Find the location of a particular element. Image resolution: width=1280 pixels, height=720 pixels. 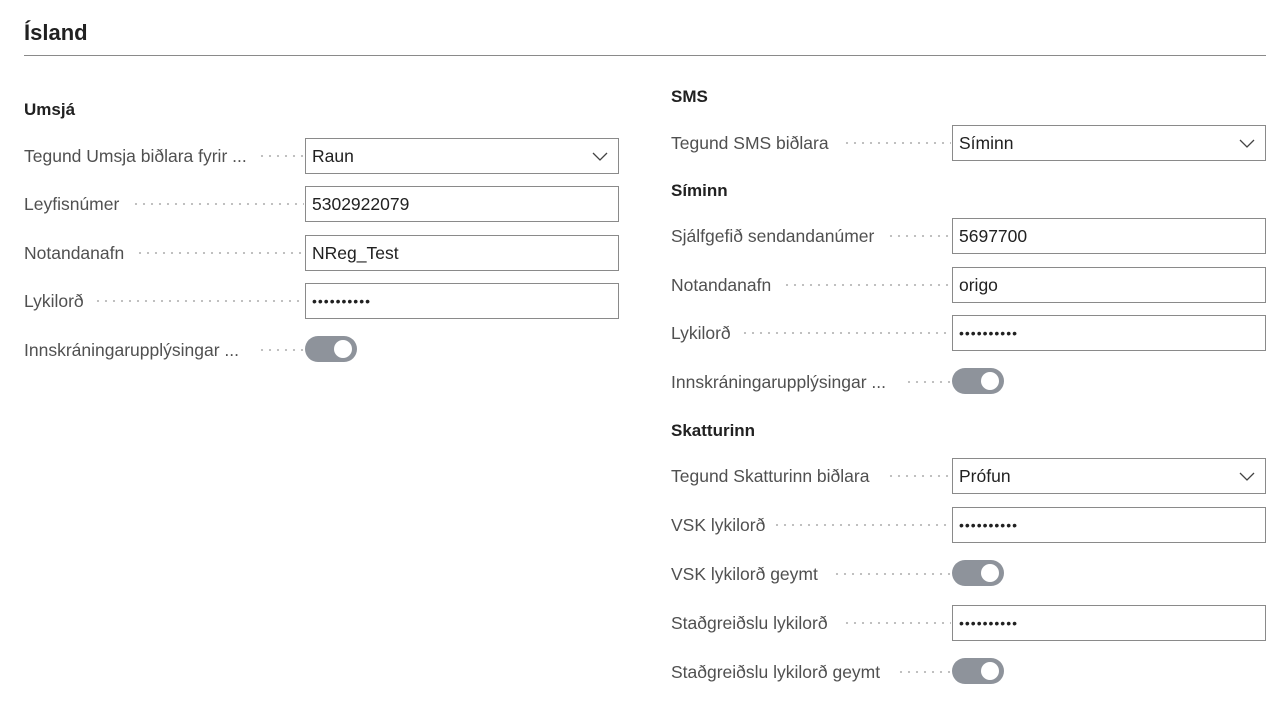

umsja-username-input: NReg_Test is located at coordinates (462, 253).